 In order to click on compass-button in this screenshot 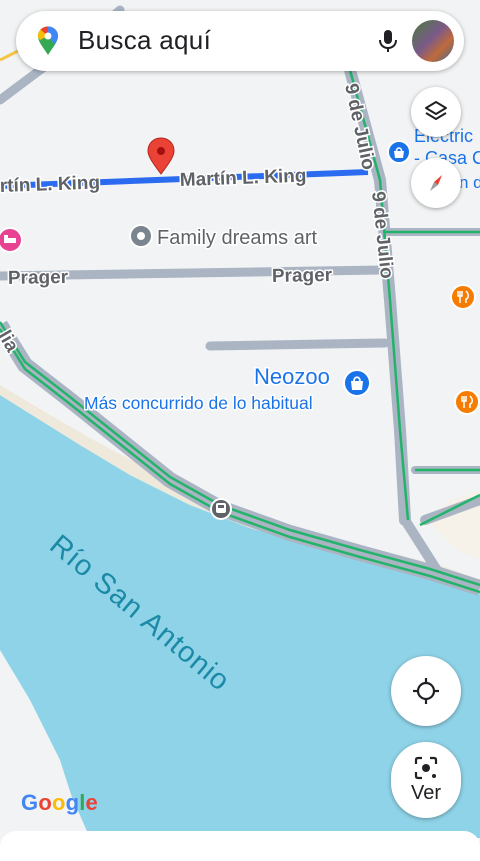, I will do `click(436, 183)`.